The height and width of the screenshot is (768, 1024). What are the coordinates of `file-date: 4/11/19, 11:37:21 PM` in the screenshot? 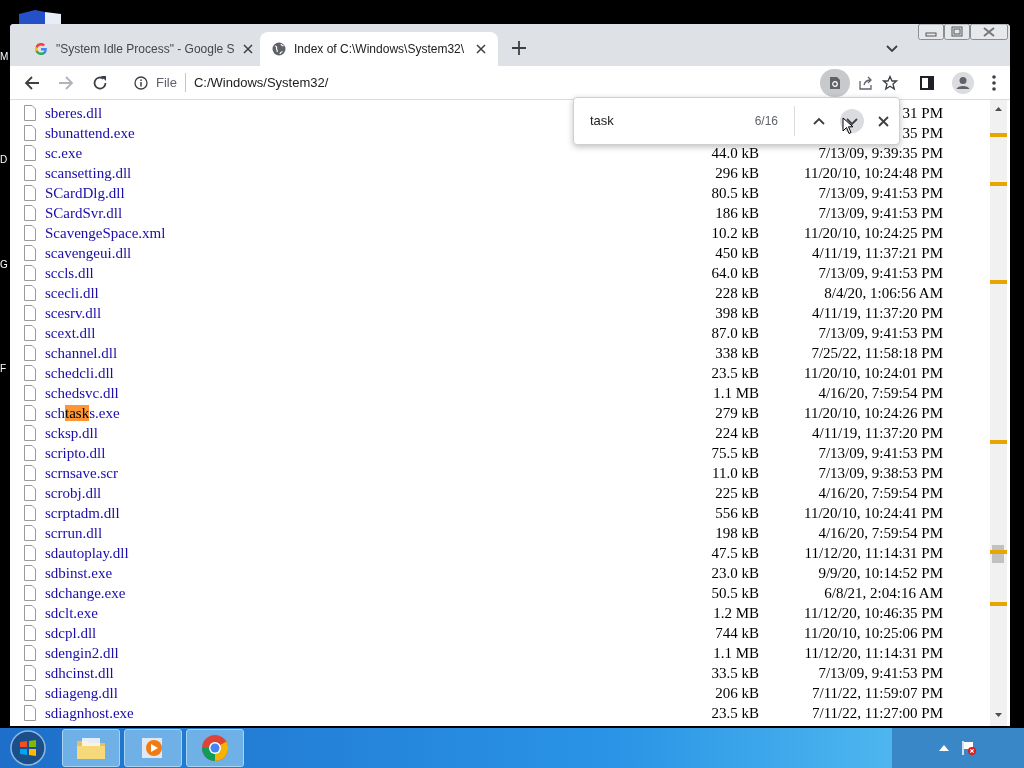 It's located at (877, 253).